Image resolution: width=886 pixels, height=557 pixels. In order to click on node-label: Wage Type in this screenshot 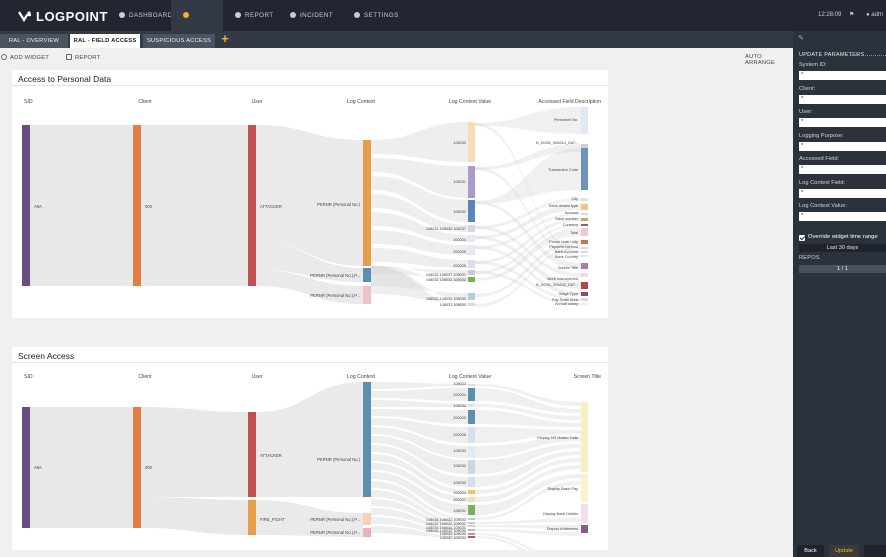, I will do `click(568, 294)`.